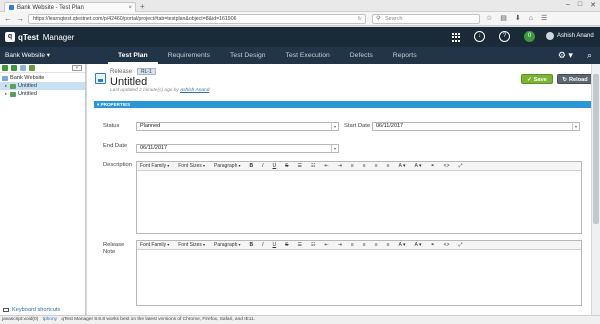 This screenshot has width=600, height=324. I want to click on bookmark-star-icon: ☆, so click(489, 19).